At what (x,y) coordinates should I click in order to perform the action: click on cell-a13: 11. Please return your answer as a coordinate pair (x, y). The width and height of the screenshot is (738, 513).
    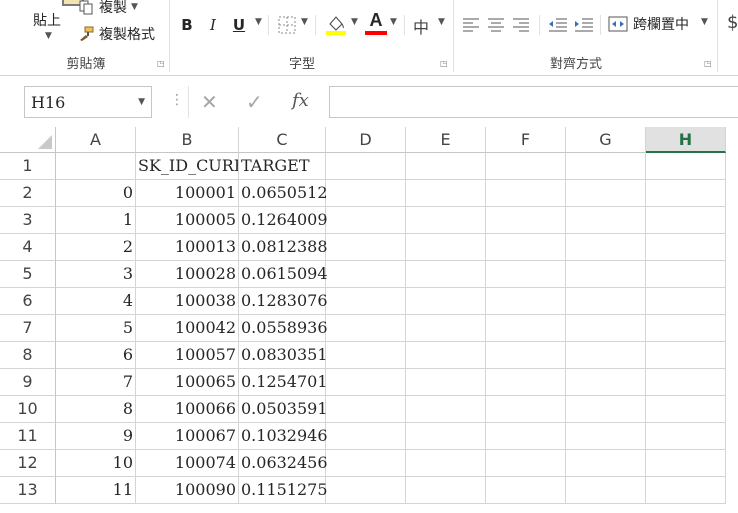
    Looking at the image, I should click on (96, 490).